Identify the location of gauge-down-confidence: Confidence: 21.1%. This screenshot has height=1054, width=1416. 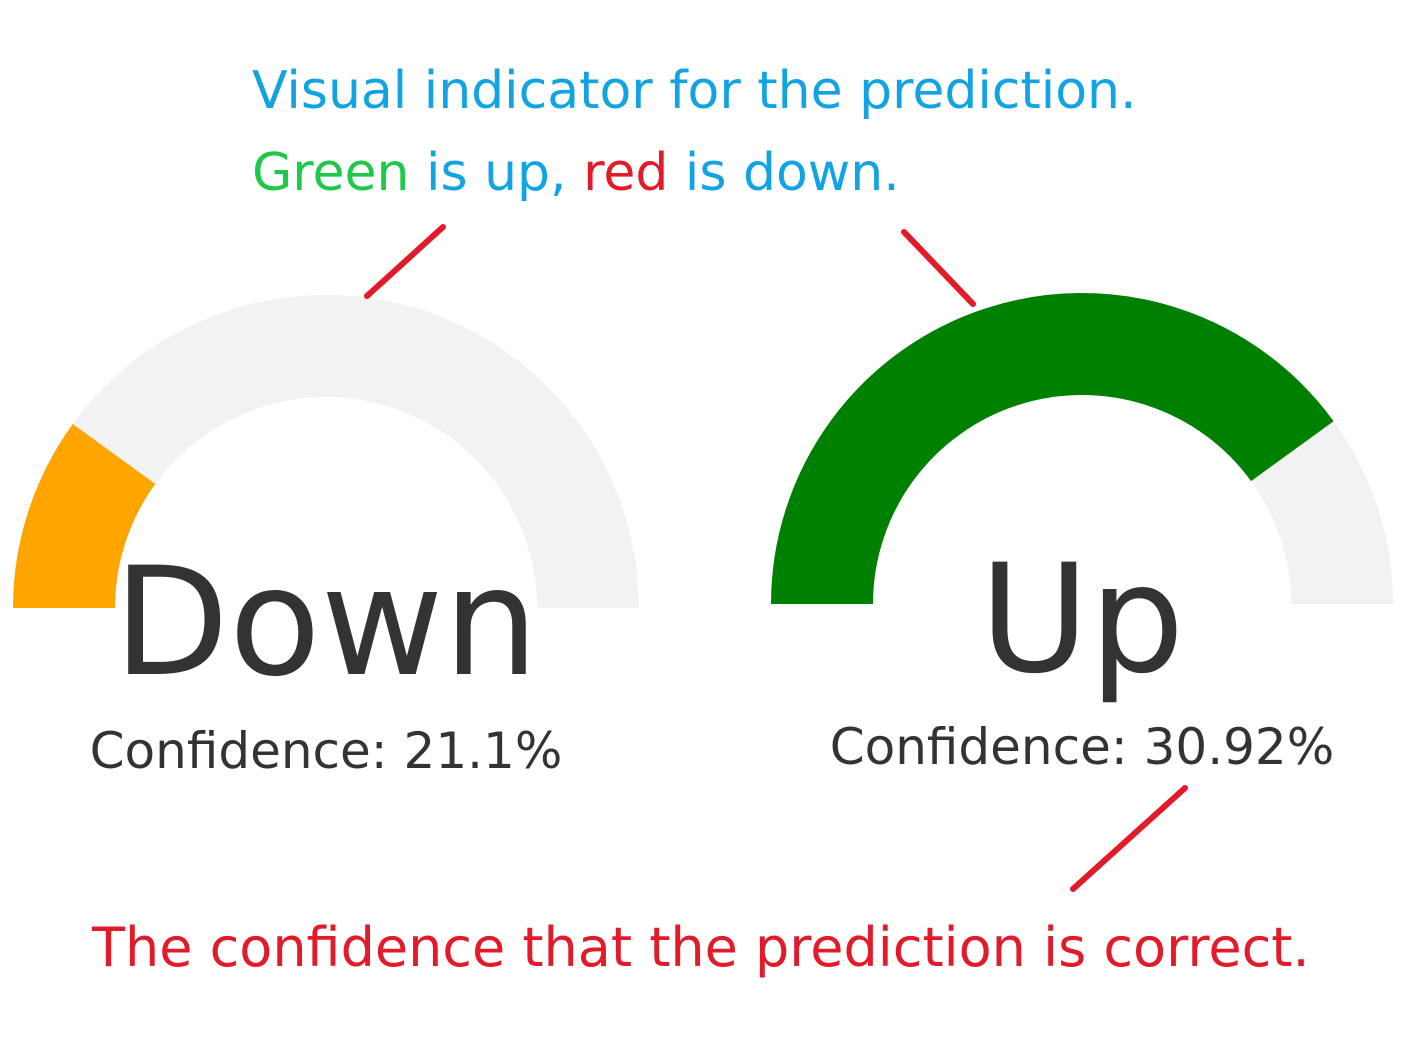
(326, 751).